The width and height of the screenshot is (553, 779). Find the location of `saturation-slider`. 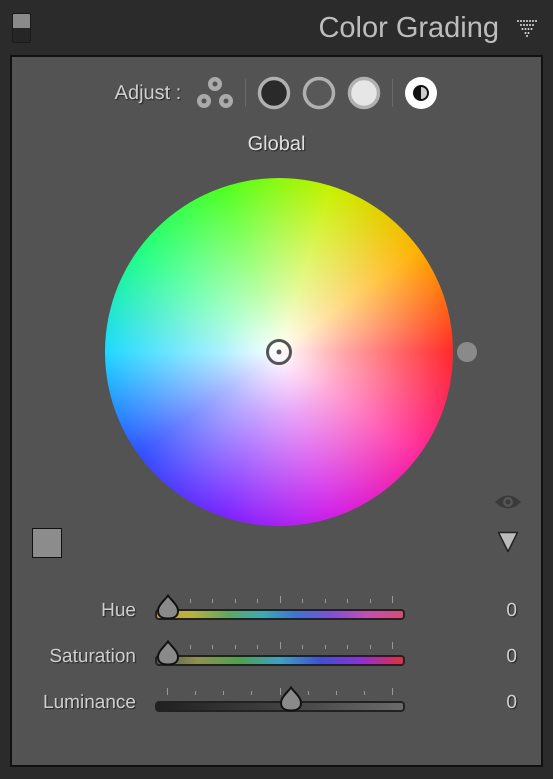

saturation-slider is located at coordinates (280, 654).